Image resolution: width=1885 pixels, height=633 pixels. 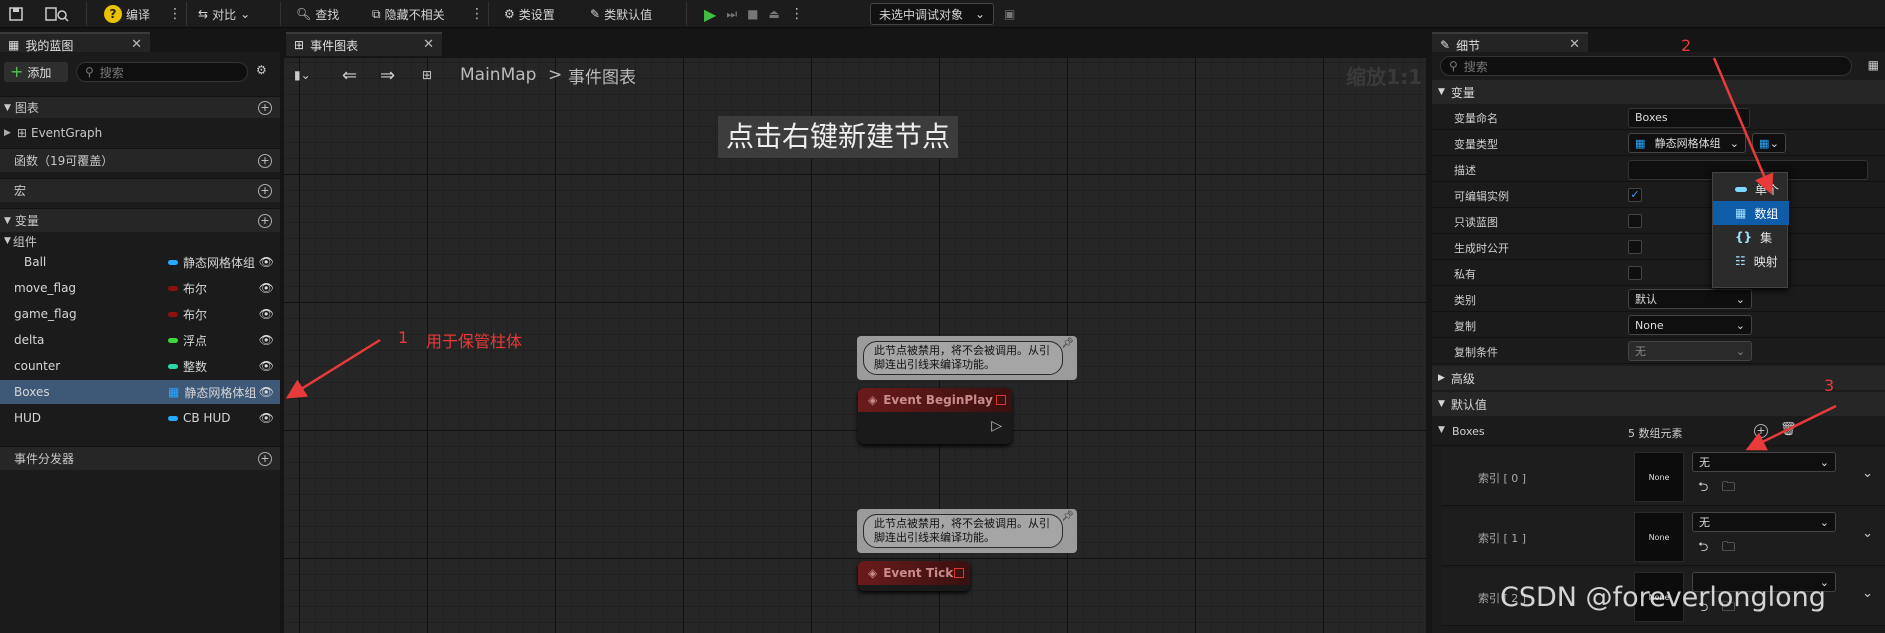 I want to click on csdn-watermark: CSDN @foreverlonglong, so click(x=1663, y=597).